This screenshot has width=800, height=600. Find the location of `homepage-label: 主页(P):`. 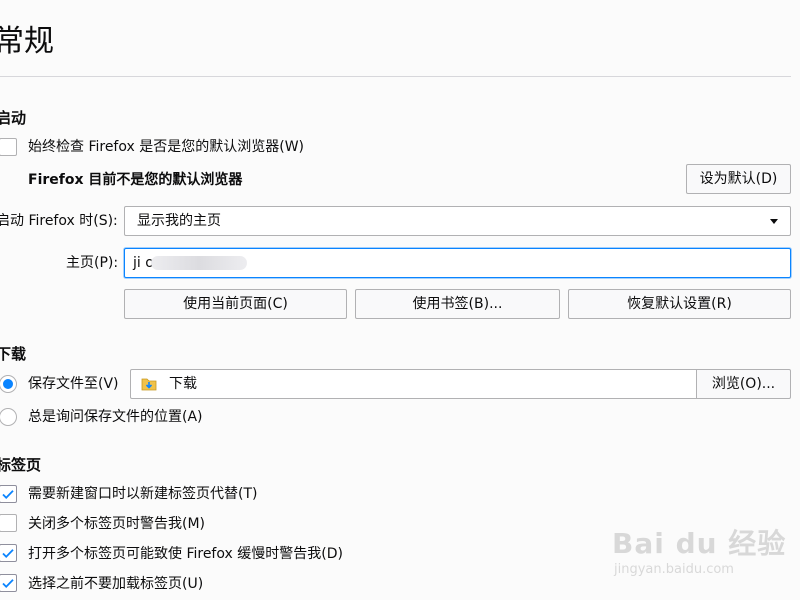

homepage-label: 主页(P): is located at coordinates (92, 263).